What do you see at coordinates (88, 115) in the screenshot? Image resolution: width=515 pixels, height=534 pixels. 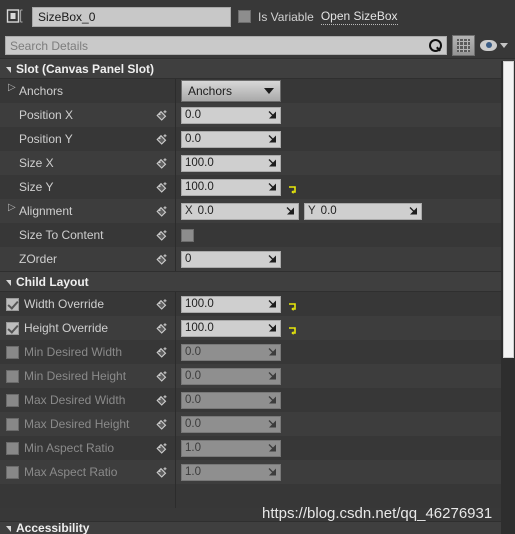 I see `property-name-cell: Position X` at bounding box center [88, 115].